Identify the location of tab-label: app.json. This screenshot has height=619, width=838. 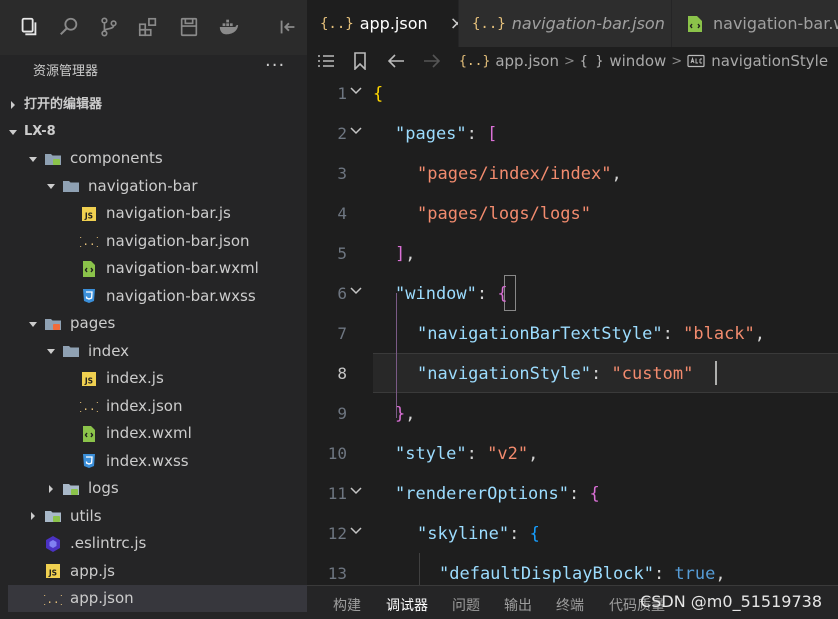
(393, 23).